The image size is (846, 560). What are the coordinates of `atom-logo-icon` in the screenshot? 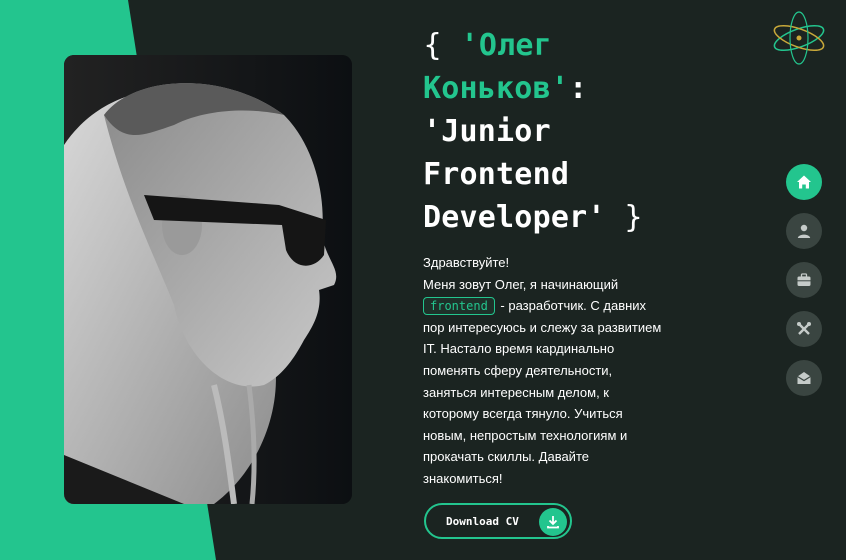 It's located at (799, 38).